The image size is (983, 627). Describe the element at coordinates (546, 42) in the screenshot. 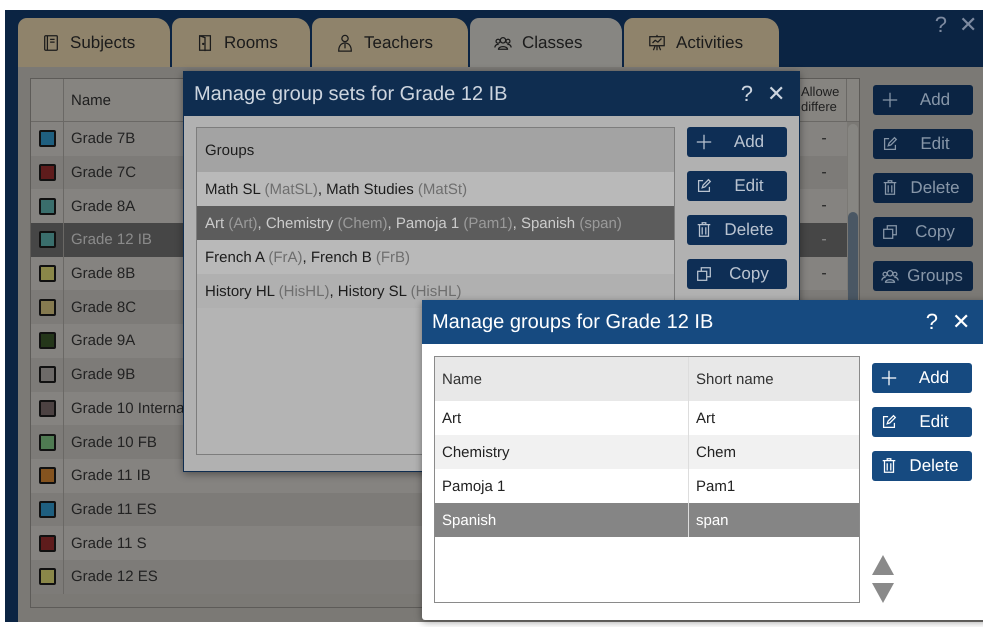

I see `tab: Classes` at that location.